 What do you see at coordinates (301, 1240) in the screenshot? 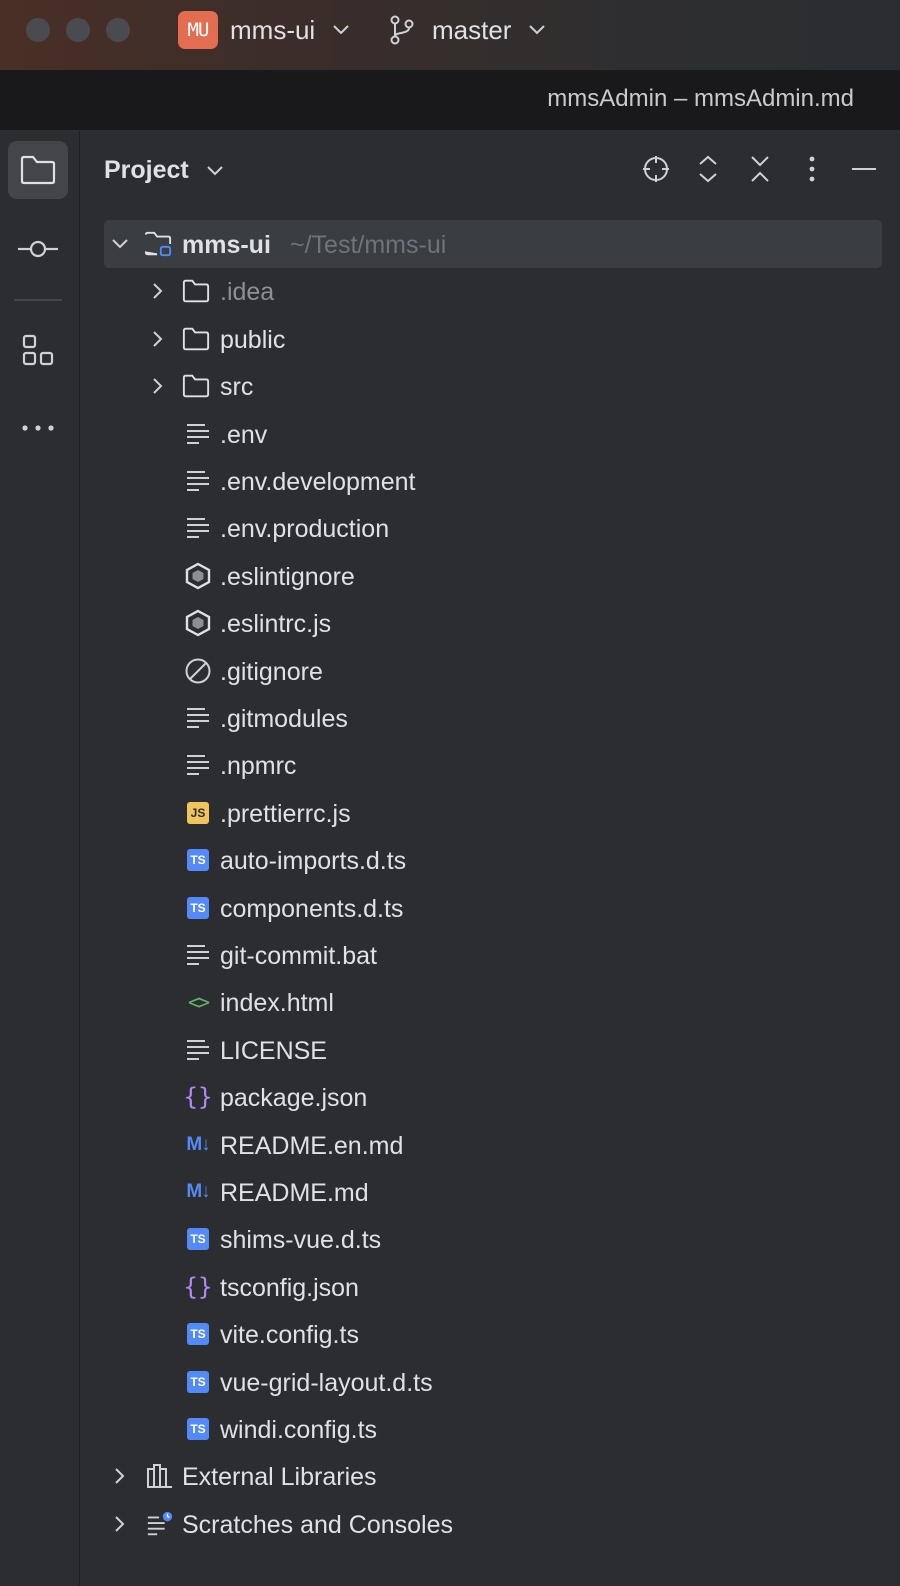
I see `tree-item-label: shims-vue.d.ts` at bounding box center [301, 1240].